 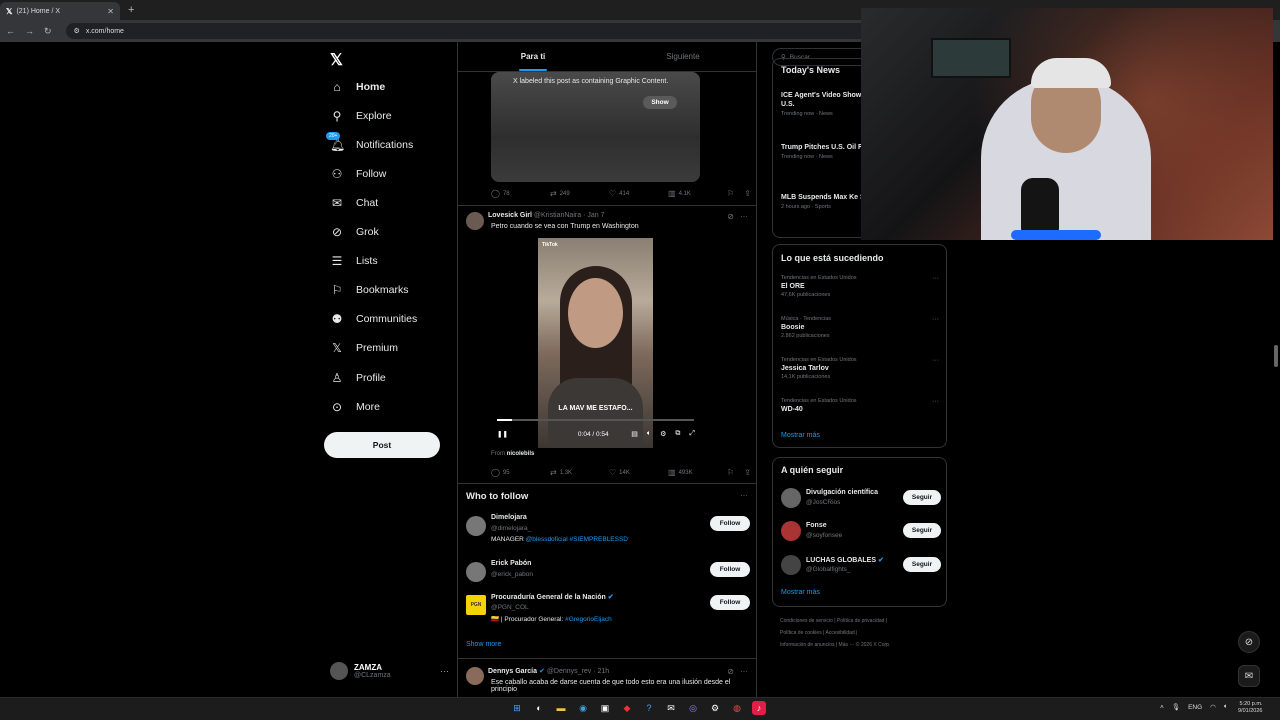 What do you see at coordinates (131, 10) in the screenshot?
I see `new-tab-icon: +` at bounding box center [131, 10].